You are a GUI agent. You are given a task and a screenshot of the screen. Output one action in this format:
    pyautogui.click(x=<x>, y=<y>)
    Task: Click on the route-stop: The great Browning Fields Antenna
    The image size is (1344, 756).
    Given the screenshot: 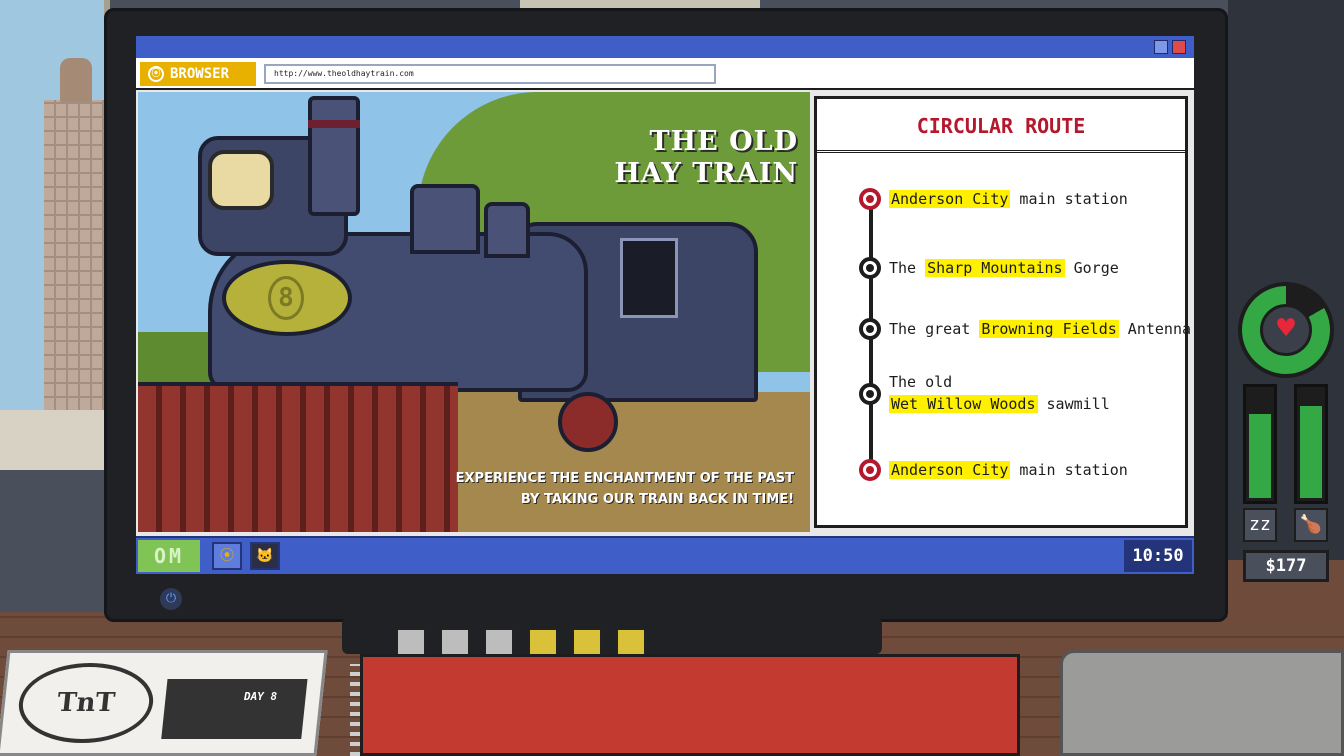 What is the action you would take?
    pyautogui.click(x=1040, y=329)
    